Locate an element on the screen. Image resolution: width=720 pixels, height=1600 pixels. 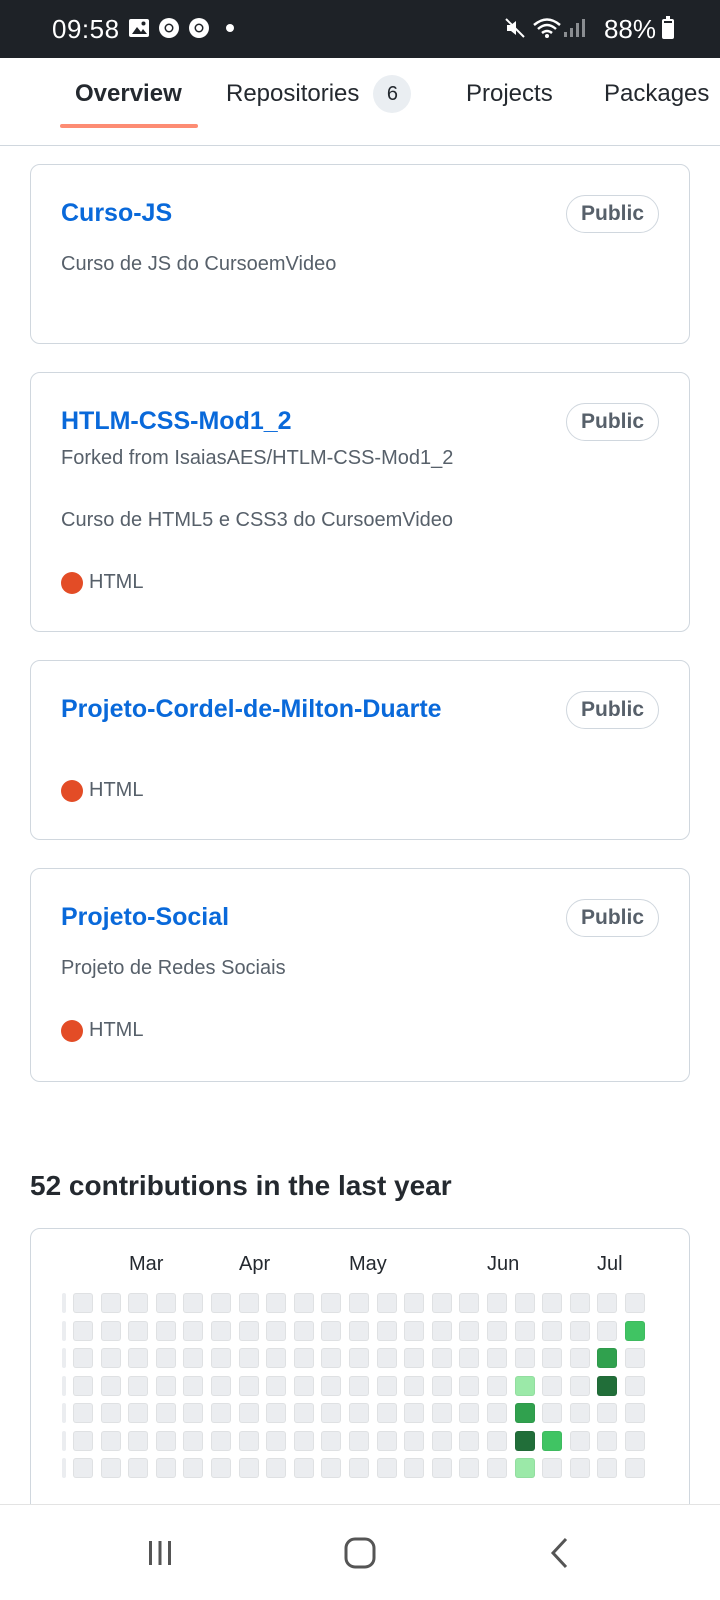
home-button is located at coordinates (360, 1553).